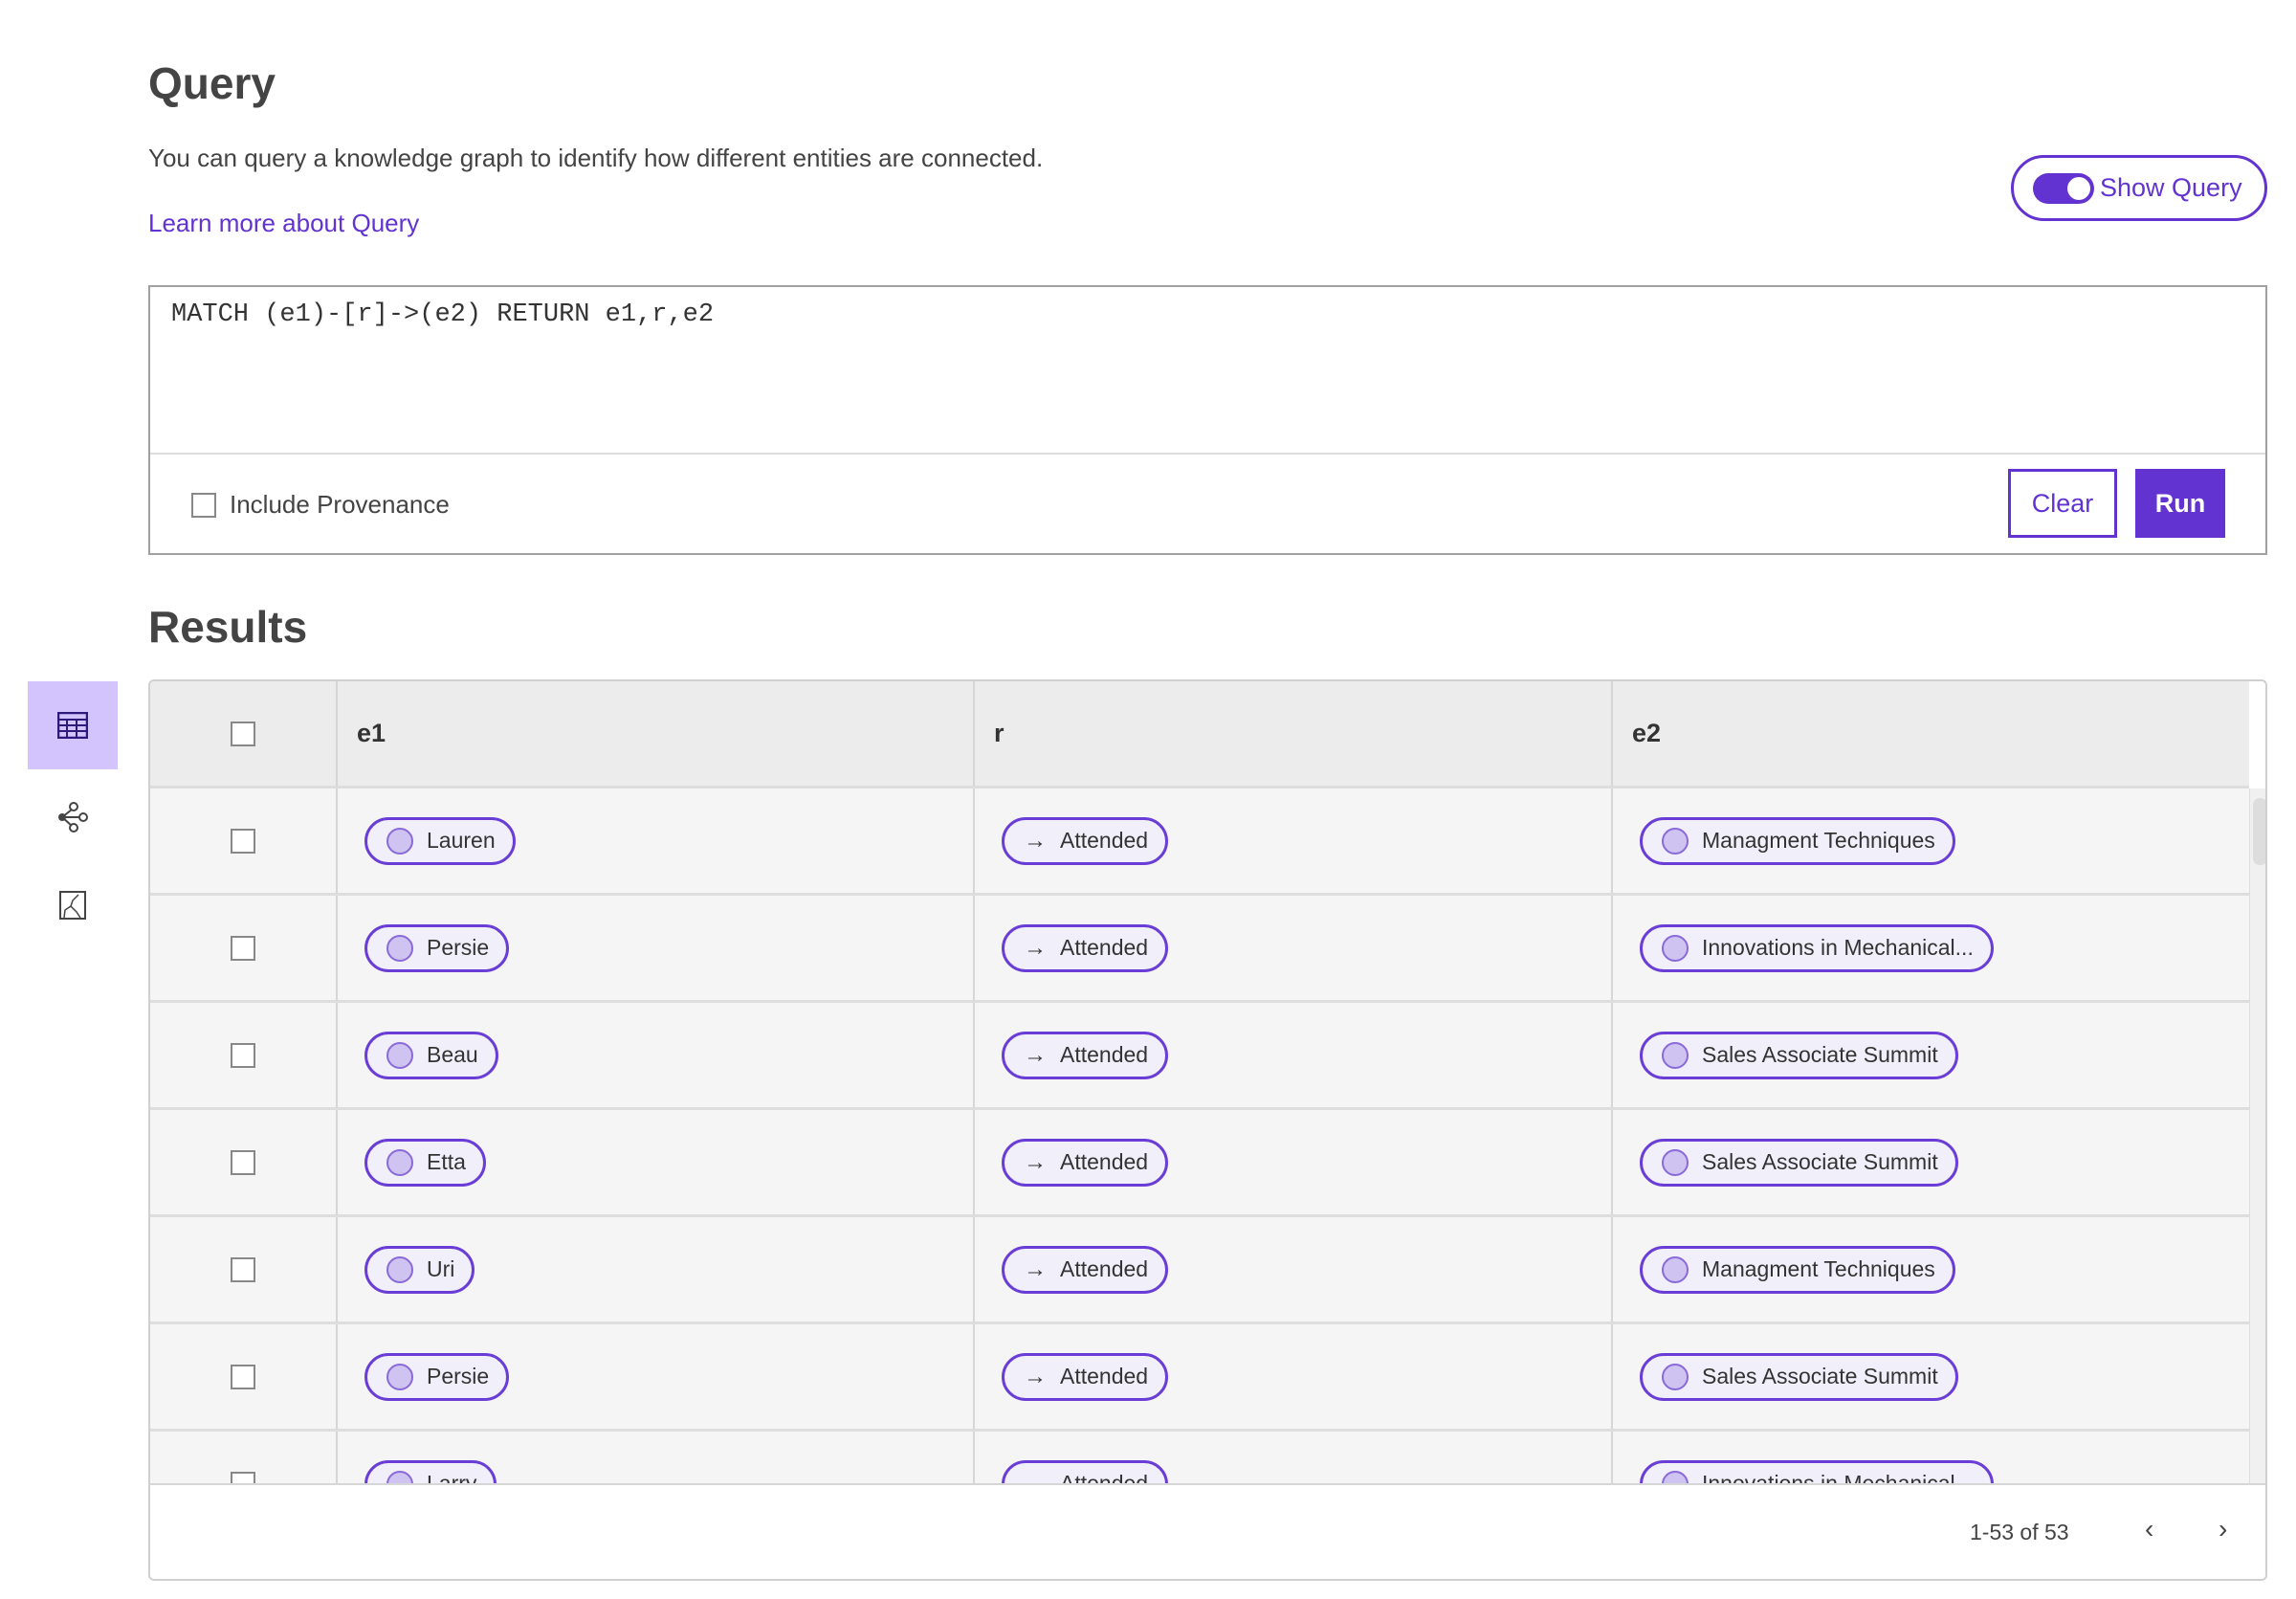  Describe the element at coordinates (204, 505) in the screenshot. I see `checkbox-icon` at that location.